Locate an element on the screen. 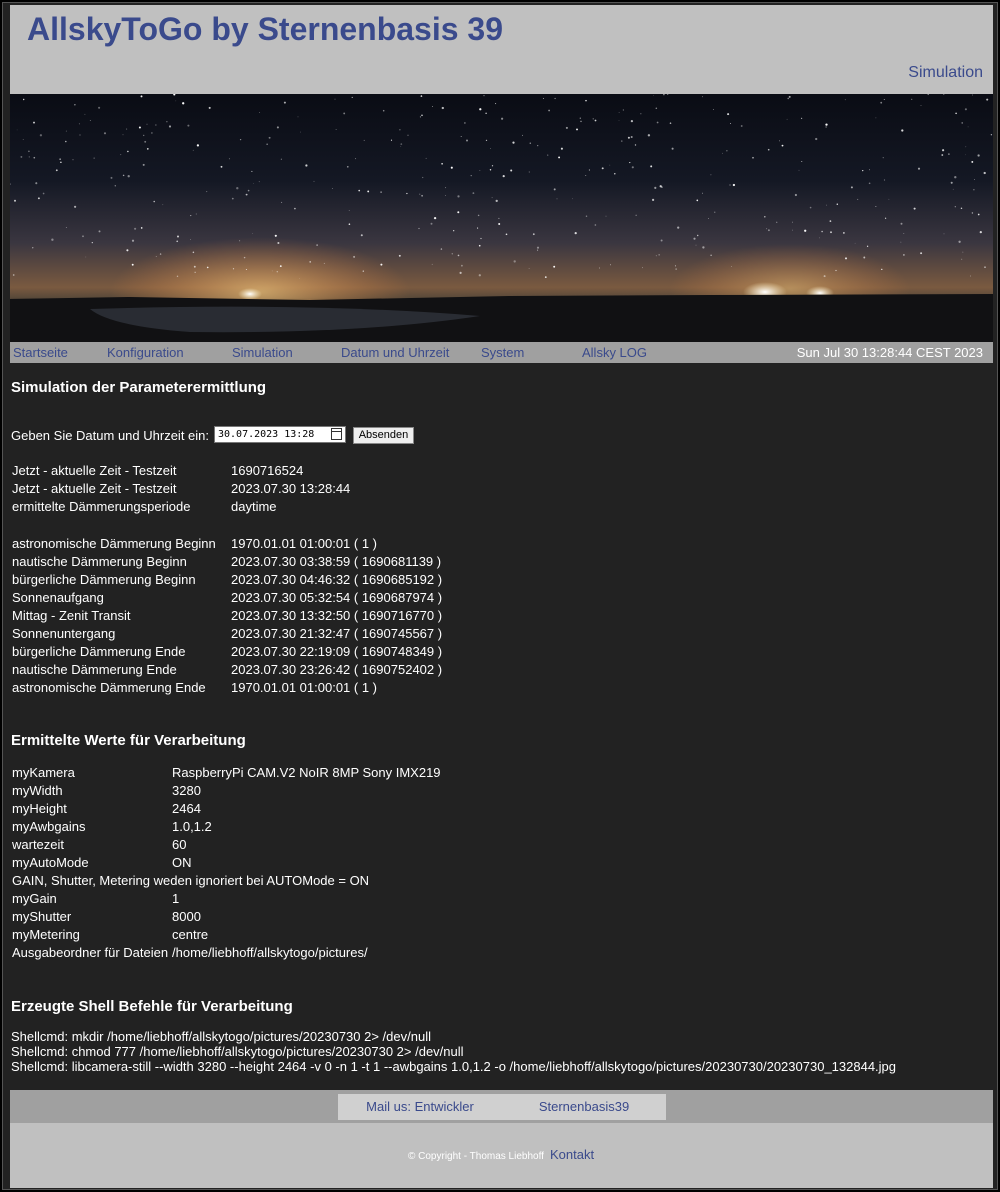 The height and width of the screenshot is (1192, 1000). nav-startseite: Startseite is located at coordinates (40, 352).